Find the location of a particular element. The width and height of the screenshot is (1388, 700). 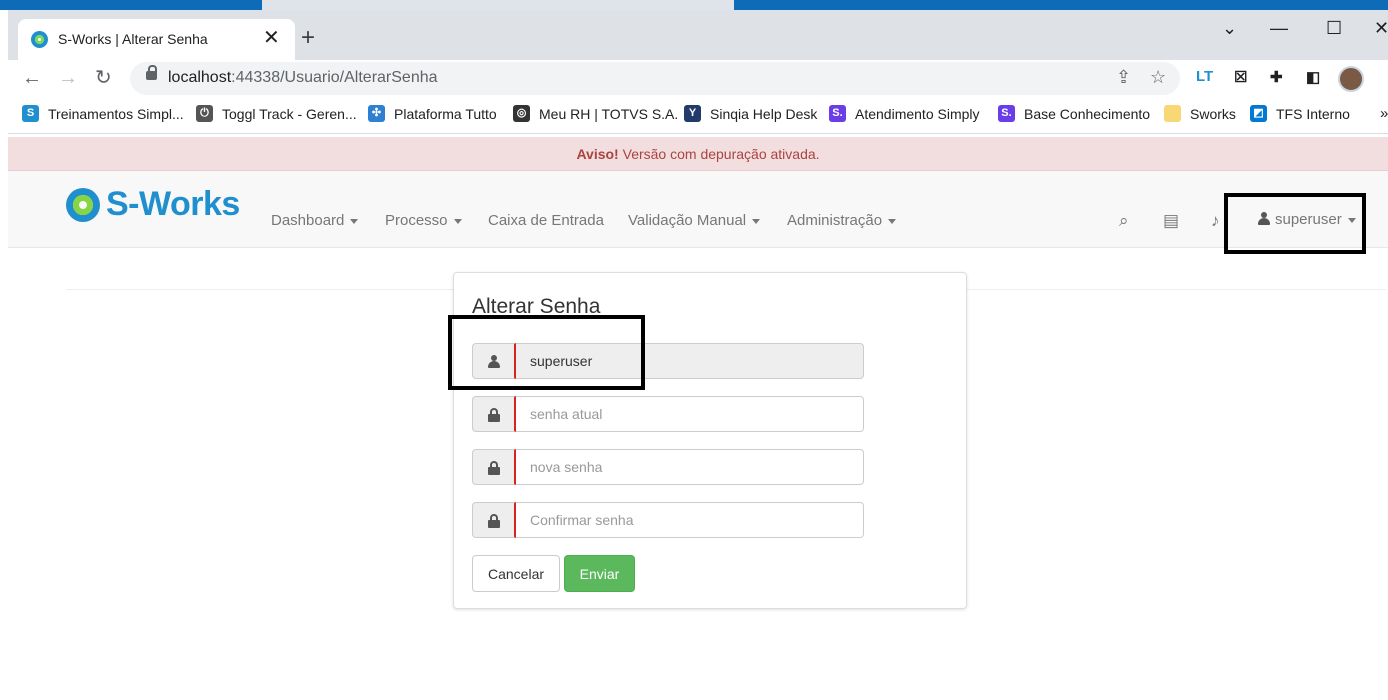

brand-logo: S-Works is located at coordinates (153, 204).